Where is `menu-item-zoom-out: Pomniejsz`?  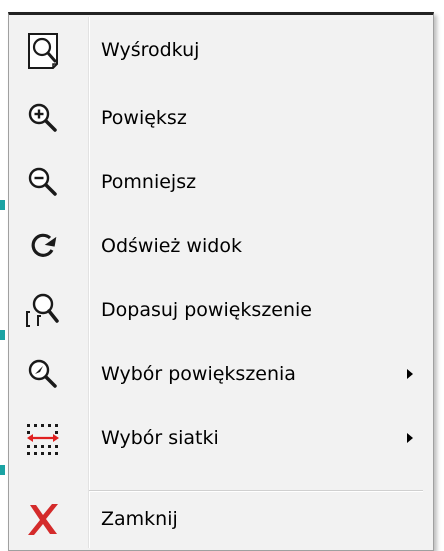 menu-item-zoom-out: Pomniejsz is located at coordinates (221, 182).